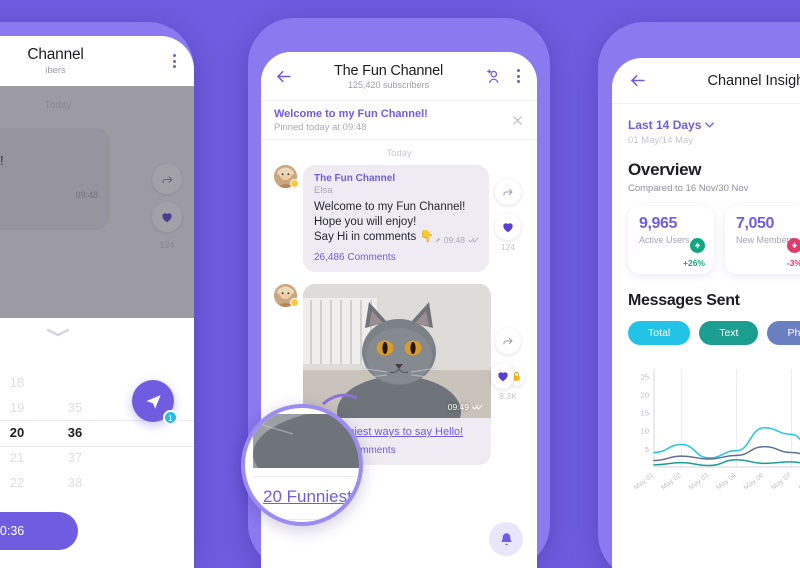 The height and width of the screenshot is (568, 800). I want to click on arrow-down-icon, so click(793, 245).